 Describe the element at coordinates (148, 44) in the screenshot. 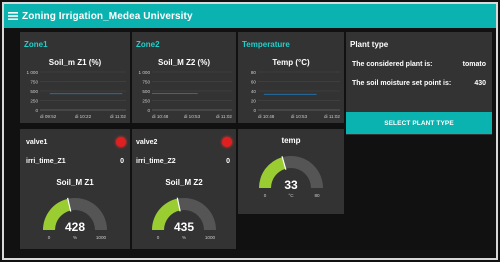

I see `zone2-title: Zone2` at that location.